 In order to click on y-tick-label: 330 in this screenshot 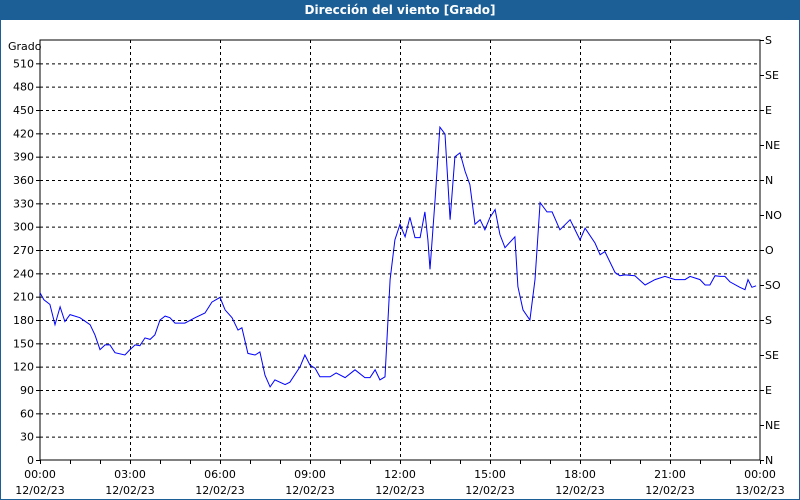, I will do `click(23, 203)`.